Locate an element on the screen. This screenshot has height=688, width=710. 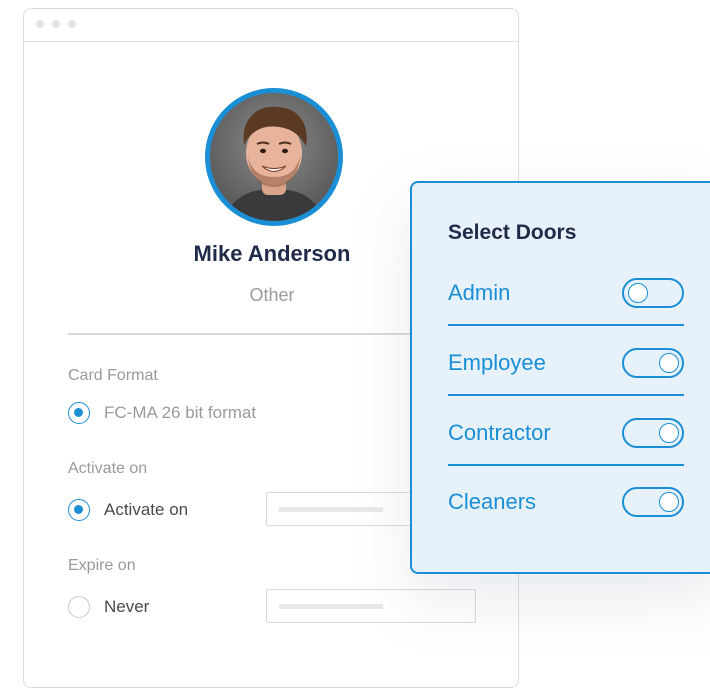
window-minimize-dot is located at coordinates (56, 24).